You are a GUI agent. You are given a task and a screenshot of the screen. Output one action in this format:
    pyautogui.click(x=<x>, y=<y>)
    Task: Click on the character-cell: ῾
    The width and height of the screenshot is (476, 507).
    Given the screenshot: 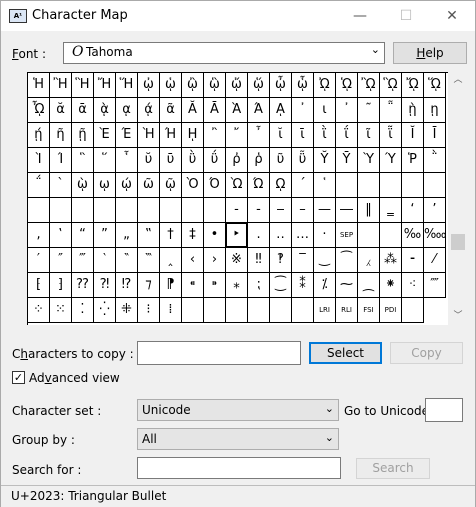 What is the action you would take?
    pyautogui.click(x=325, y=185)
    